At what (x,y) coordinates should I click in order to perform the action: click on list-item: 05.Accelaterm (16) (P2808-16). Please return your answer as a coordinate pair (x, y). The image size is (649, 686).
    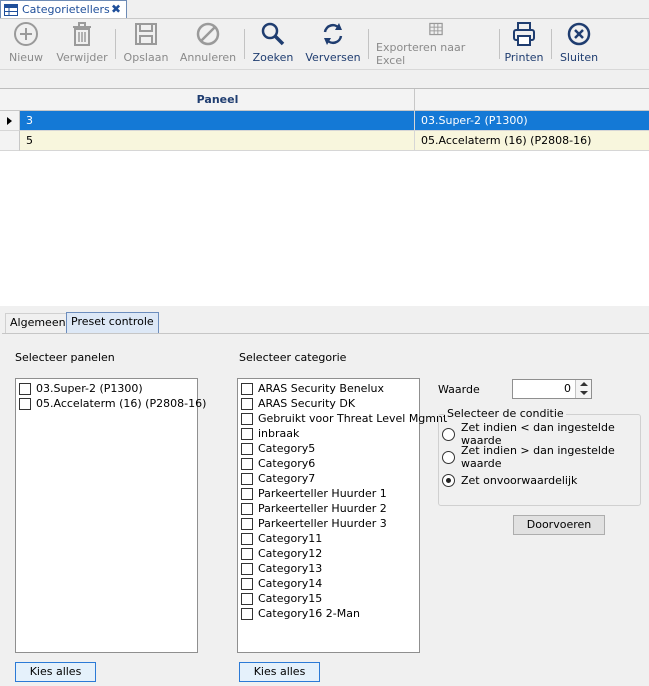
    Looking at the image, I should click on (112, 403).